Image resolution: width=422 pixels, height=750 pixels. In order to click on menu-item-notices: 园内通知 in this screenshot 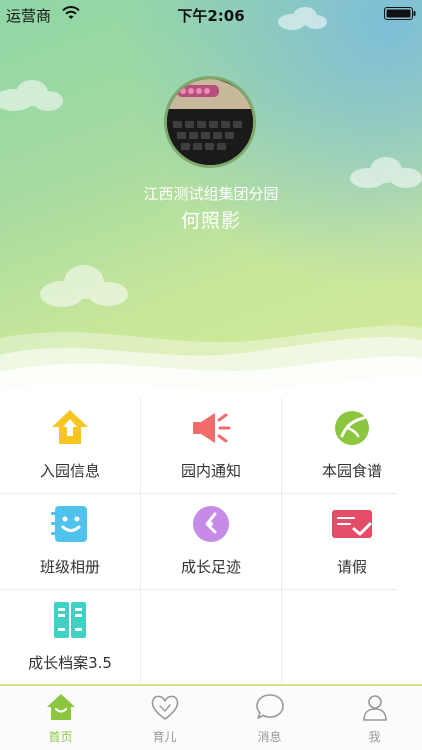, I will do `click(211, 446)`.